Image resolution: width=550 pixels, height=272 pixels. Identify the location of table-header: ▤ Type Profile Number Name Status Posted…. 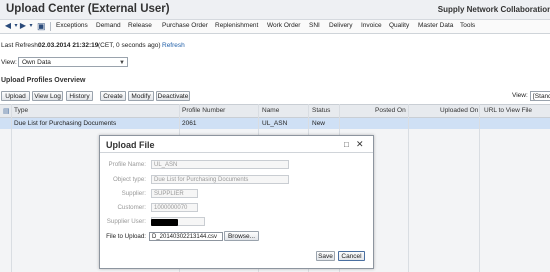
(275, 111).